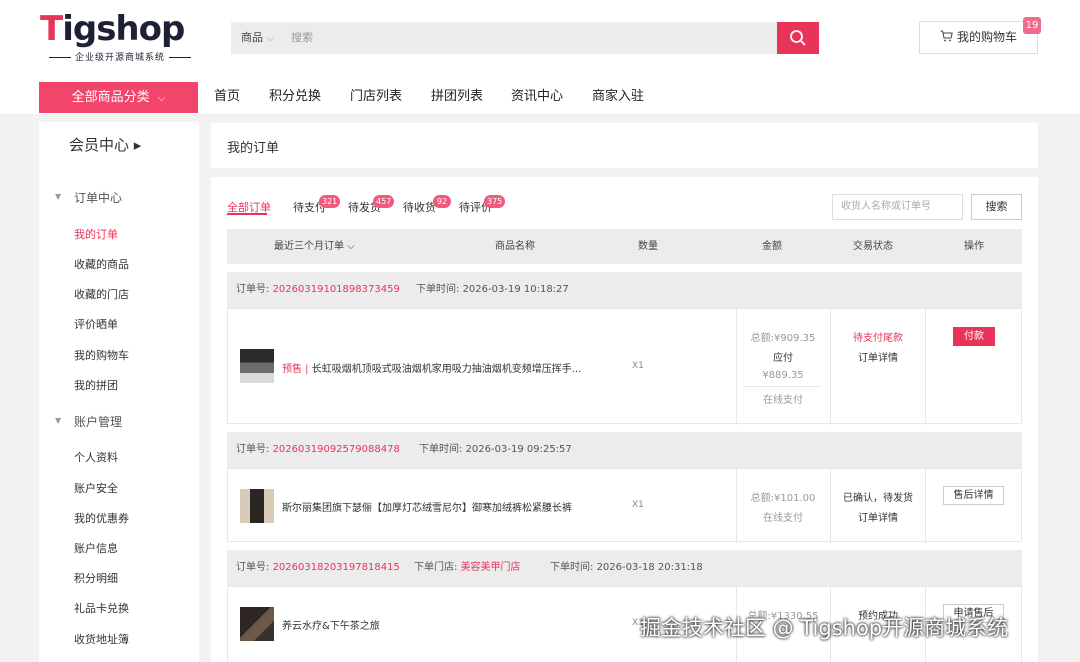 This screenshot has width=1080, height=662. Describe the element at coordinates (437, 506) in the screenshot. I see `product-name: 斯尔丽集团旗下瑟俪【加厚灯芯绒雪尼尔】御寒加绒裤松紧腰长裤` at that location.